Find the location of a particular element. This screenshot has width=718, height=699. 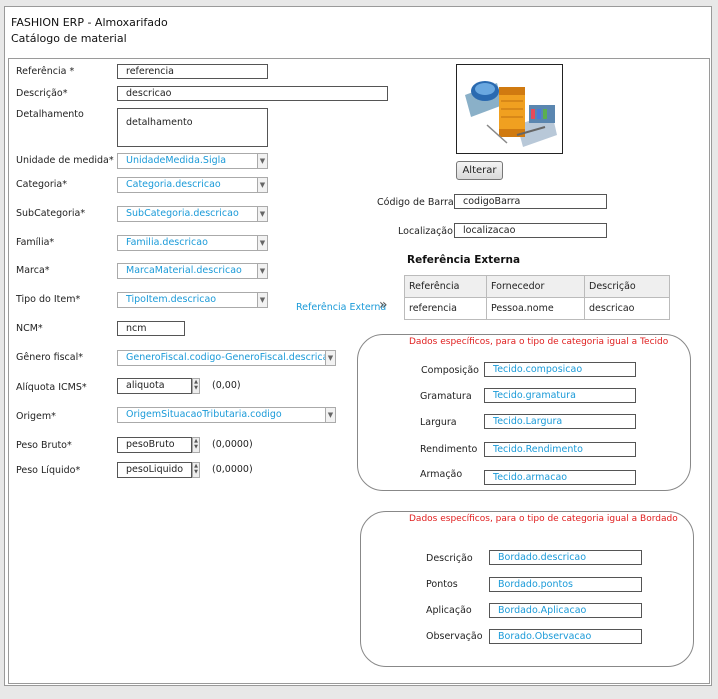

detalhamento-textarea: detalhamento is located at coordinates (192, 127).